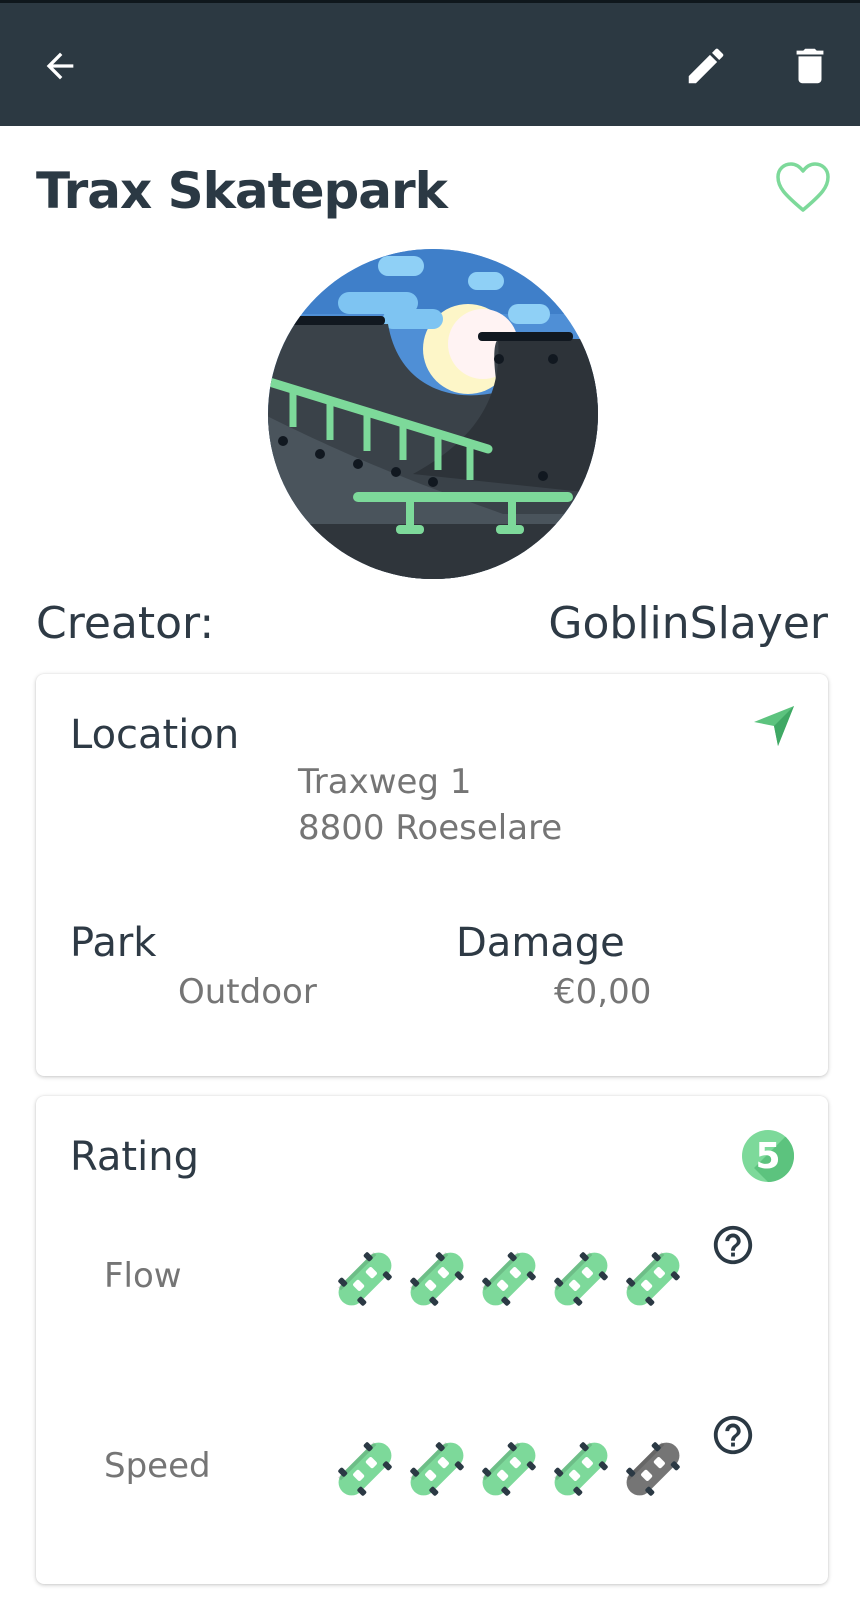 The image size is (860, 1617). I want to click on park-type-label: Park, so click(113, 943).